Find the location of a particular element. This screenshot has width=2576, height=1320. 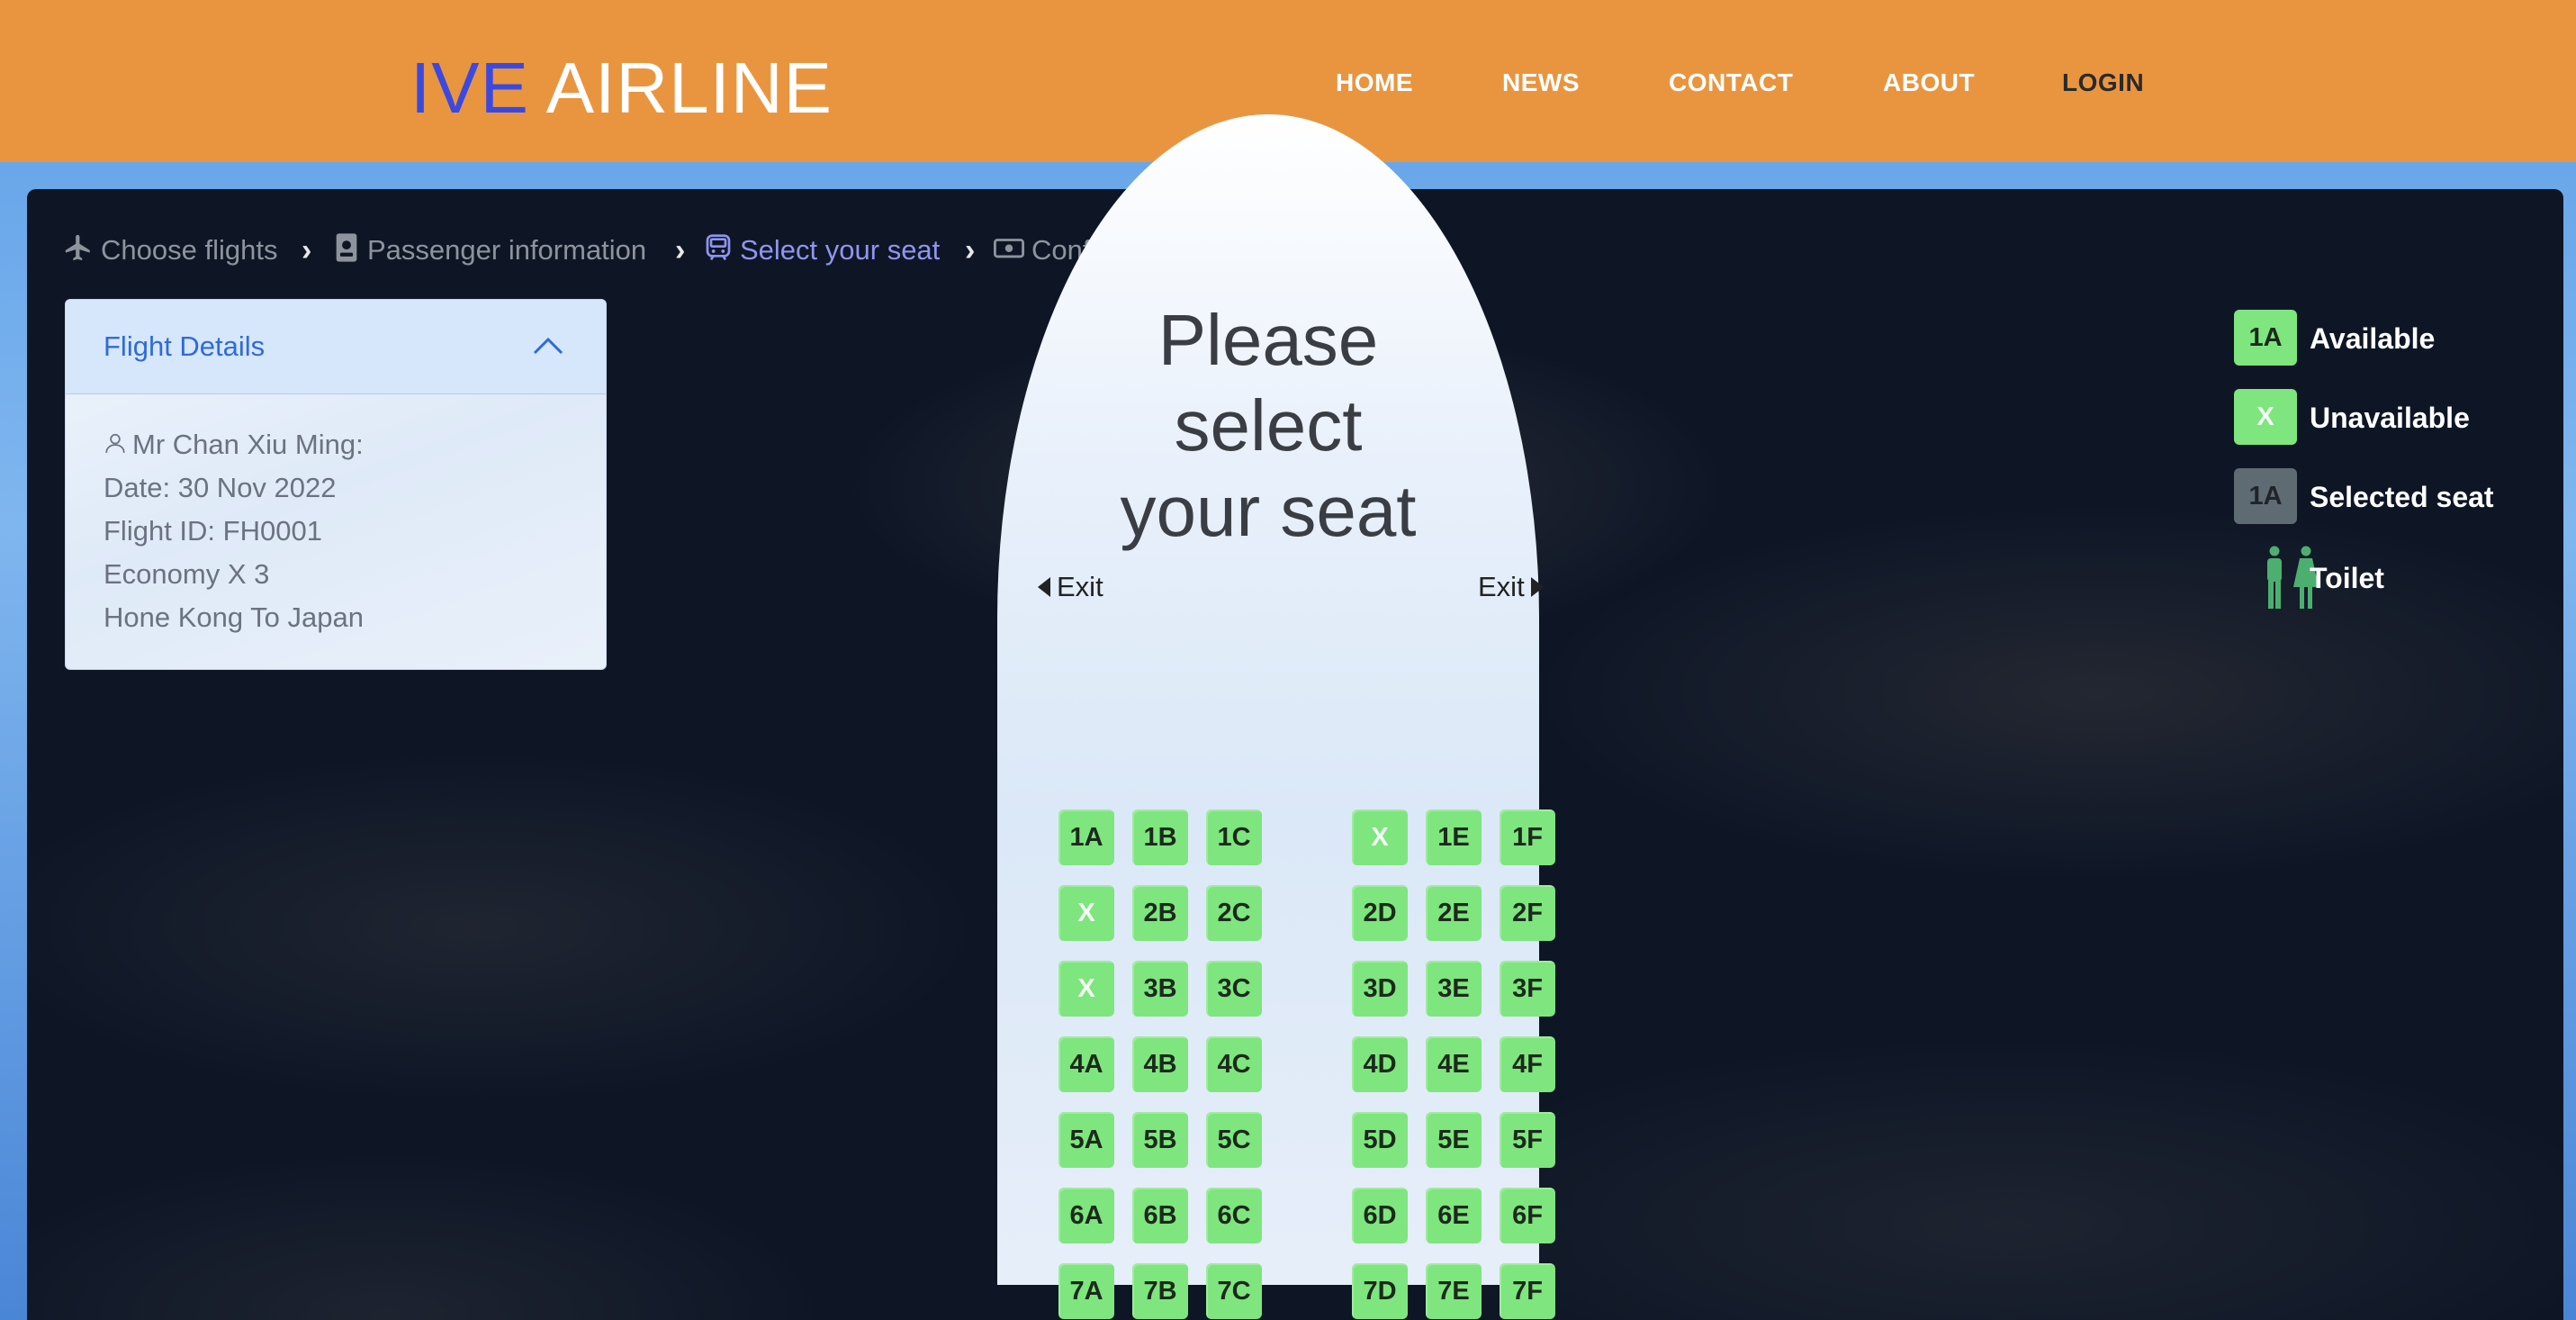

logo-accent-text: IVE is located at coordinates (469, 88).